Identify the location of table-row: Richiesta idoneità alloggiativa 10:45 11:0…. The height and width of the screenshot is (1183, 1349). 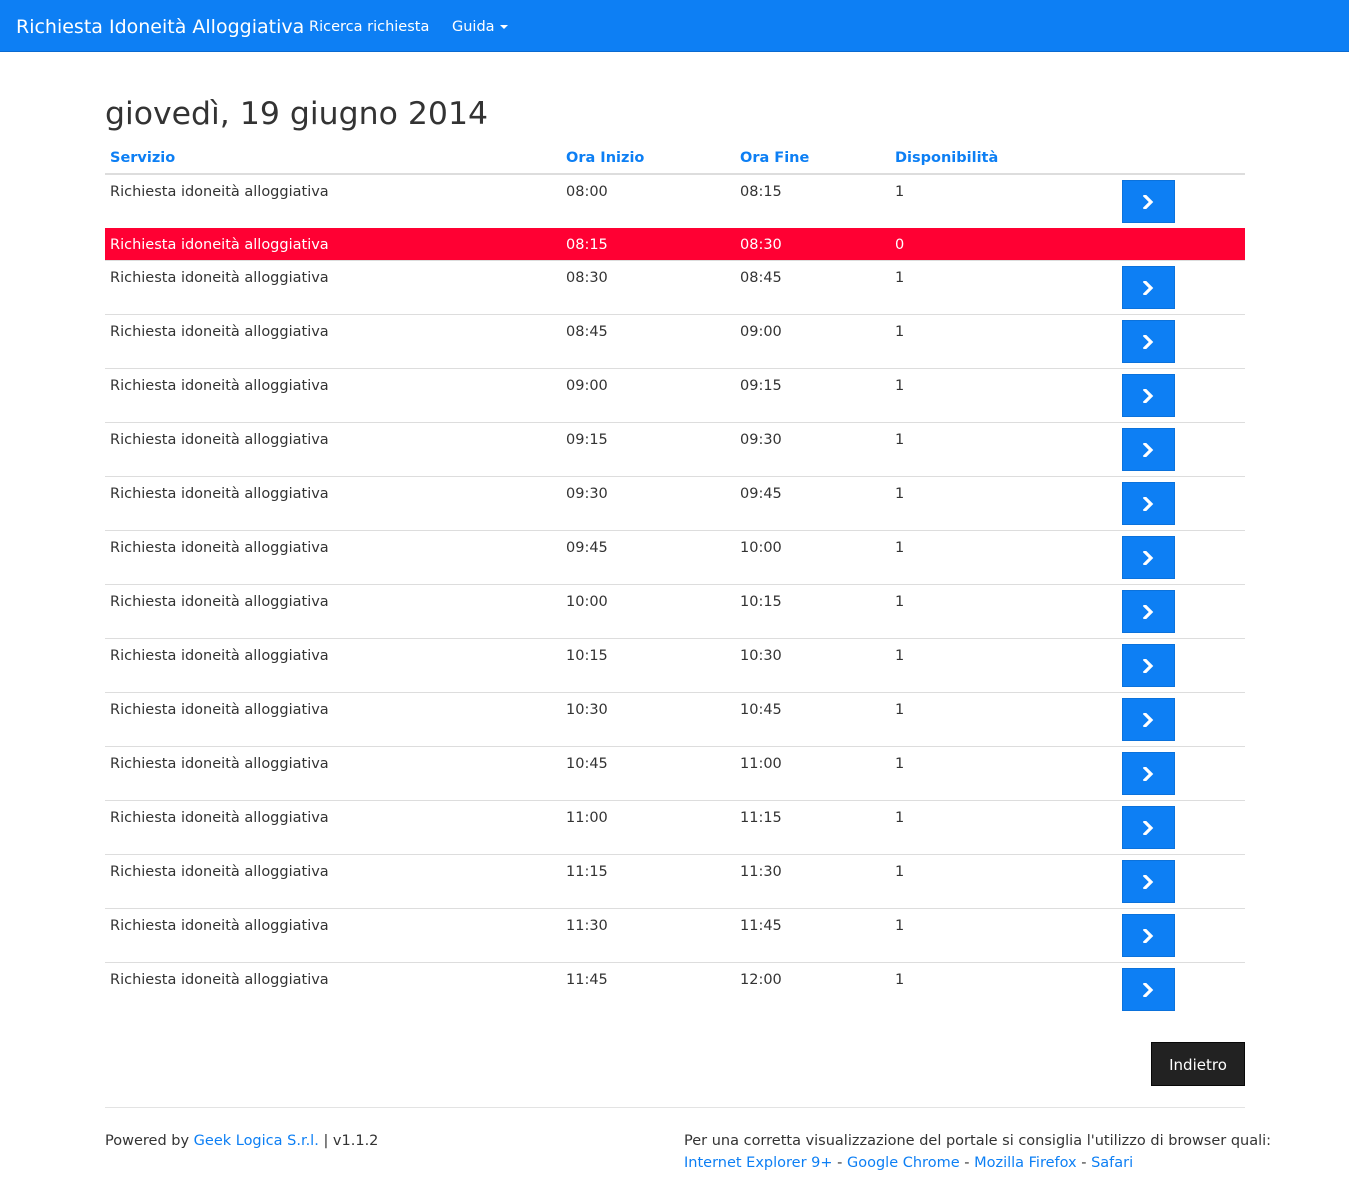
(675, 772).